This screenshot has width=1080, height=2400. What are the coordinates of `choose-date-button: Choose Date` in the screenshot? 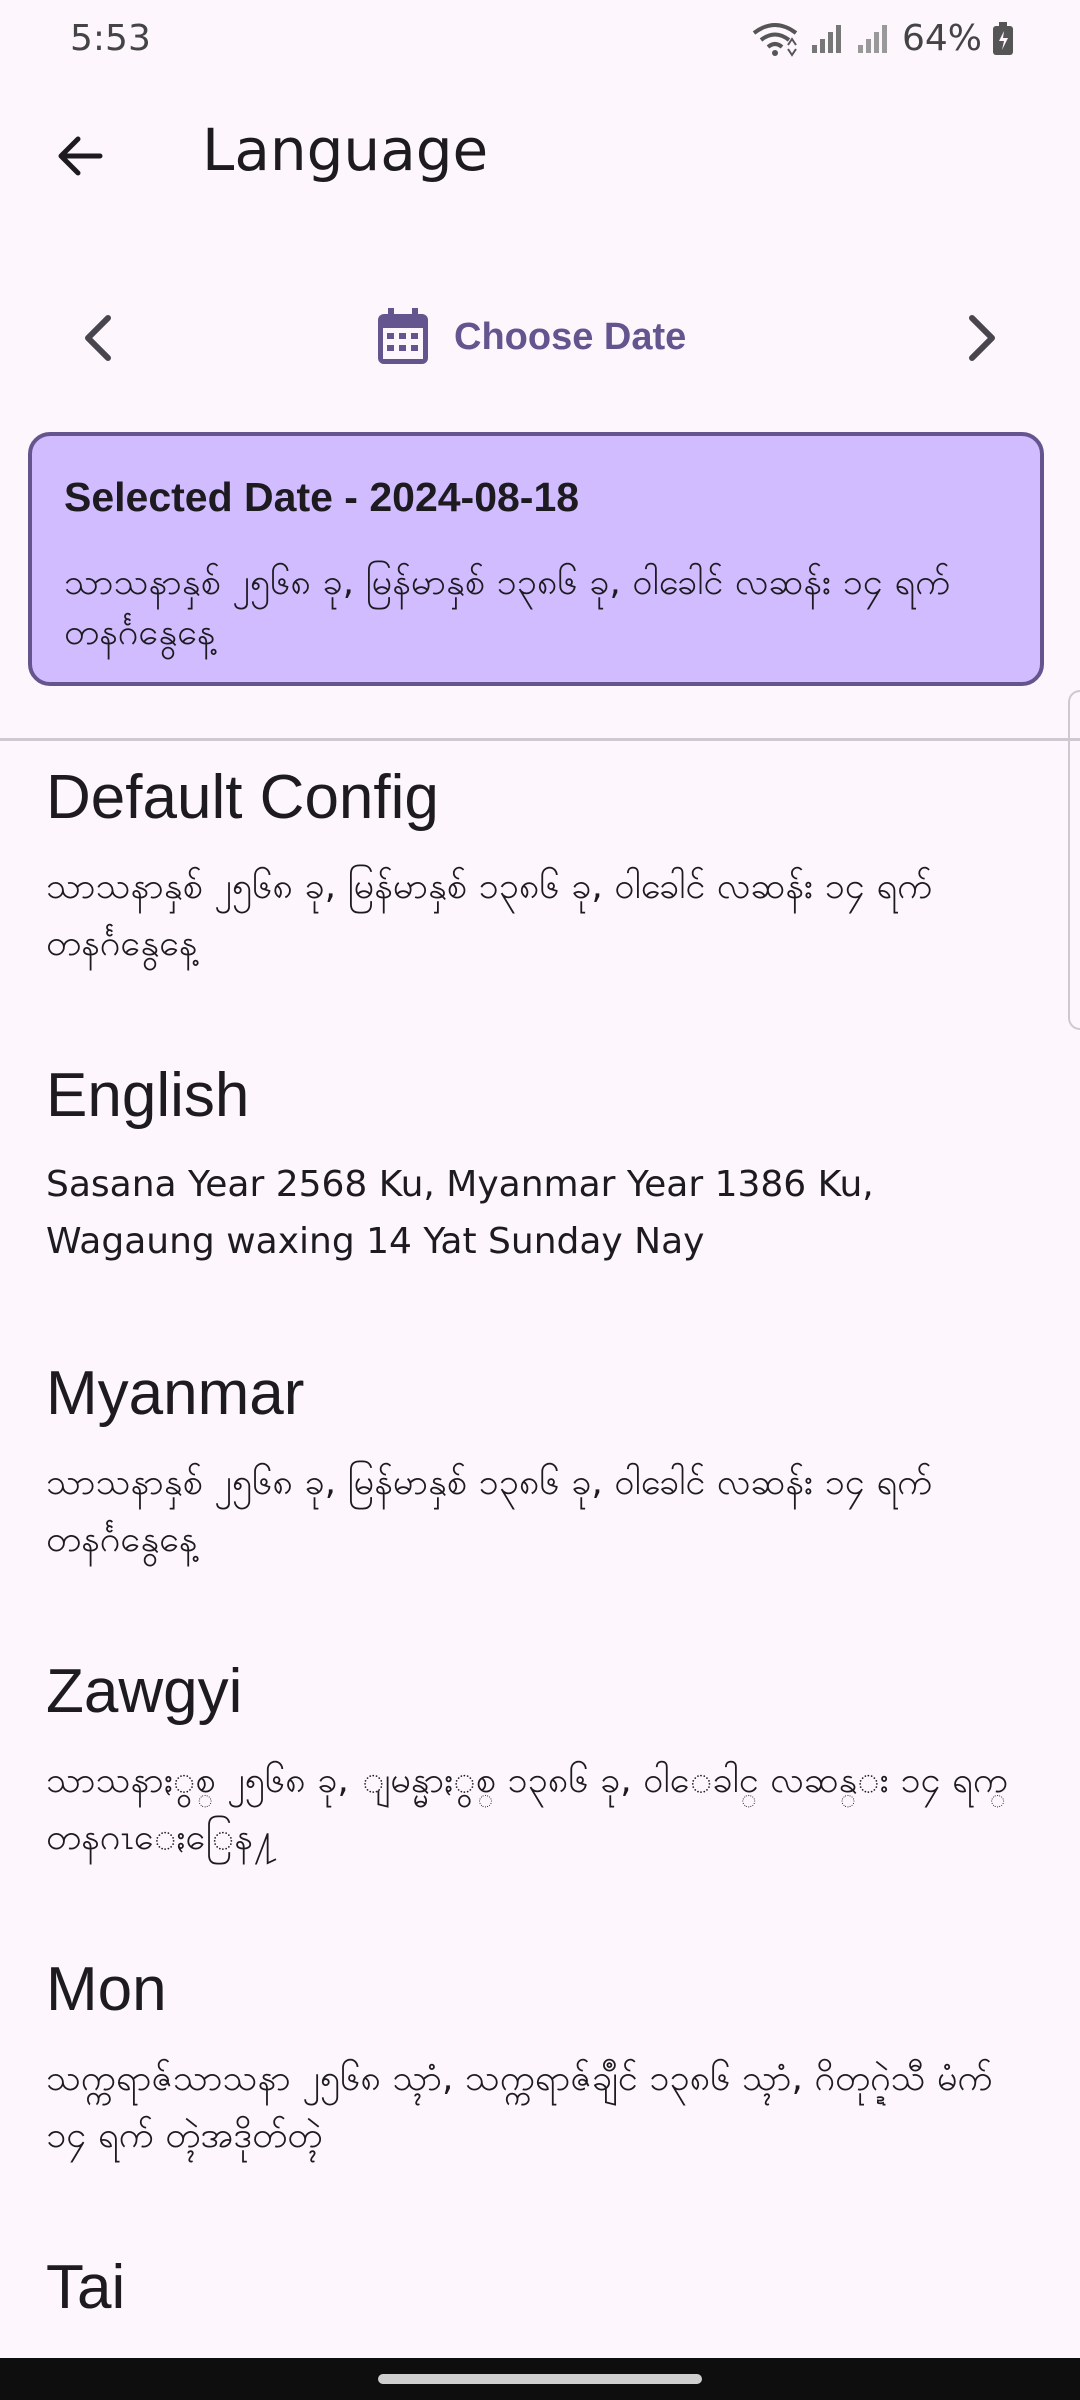 It's located at (531, 337).